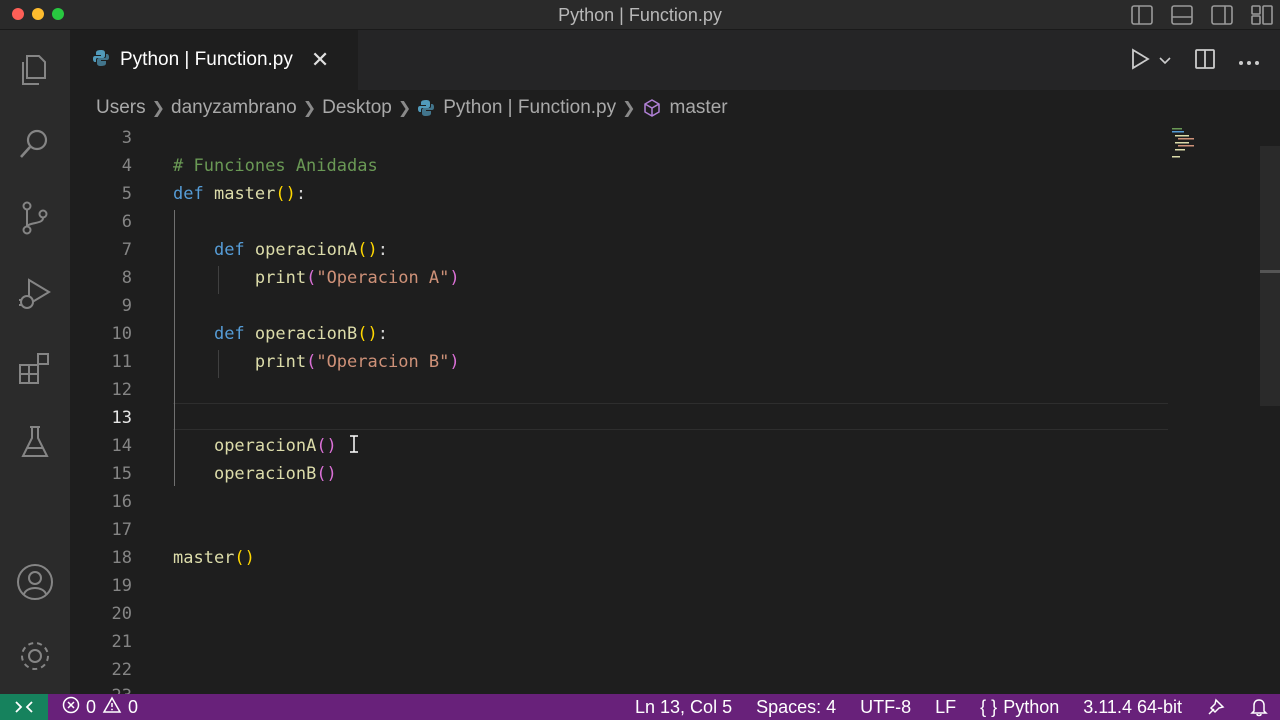  Describe the element at coordinates (35, 70) in the screenshot. I see `explorer-icon` at that location.